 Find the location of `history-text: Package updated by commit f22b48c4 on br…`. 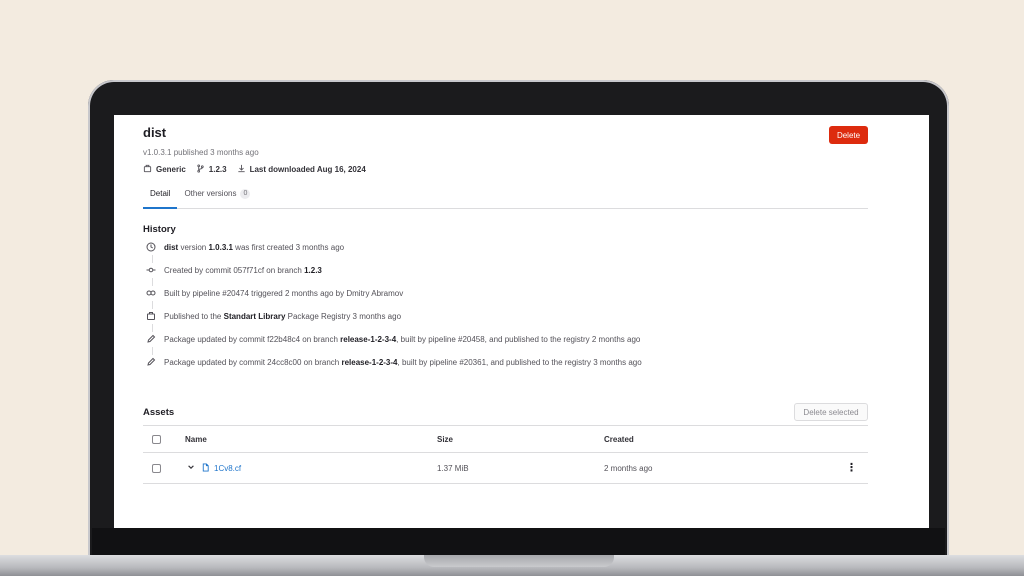

history-text: Package updated by commit f22b48c4 on br… is located at coordinates (402, 339).